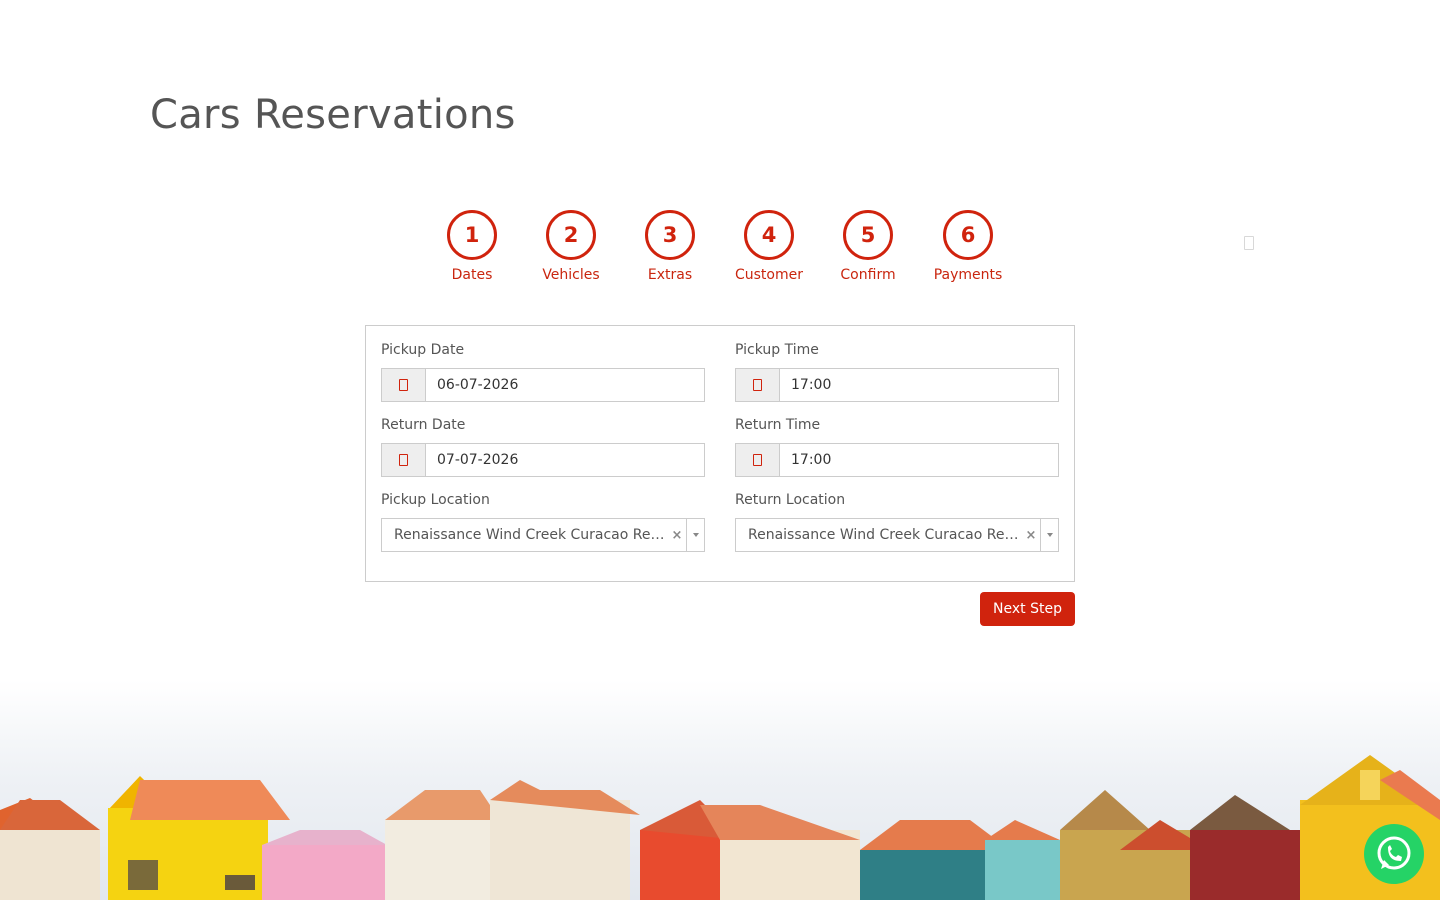 The height and width of the screenshot is (900, 1440). What do you see at coordinates (868, 235) in the screenshot?
I see `step-number: 5` at bounding box center [868, 235].